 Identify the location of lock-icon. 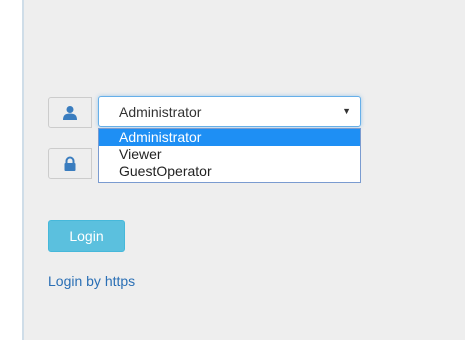
(70, 163).